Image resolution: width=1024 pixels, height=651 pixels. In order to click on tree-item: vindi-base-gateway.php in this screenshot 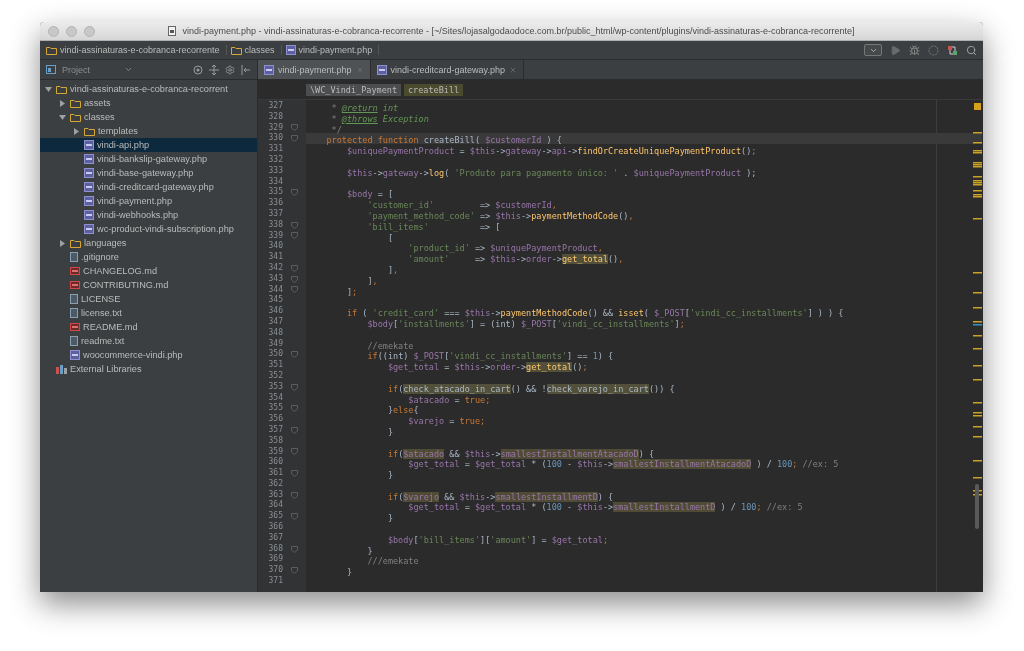, I will do `click(148, 173)`.